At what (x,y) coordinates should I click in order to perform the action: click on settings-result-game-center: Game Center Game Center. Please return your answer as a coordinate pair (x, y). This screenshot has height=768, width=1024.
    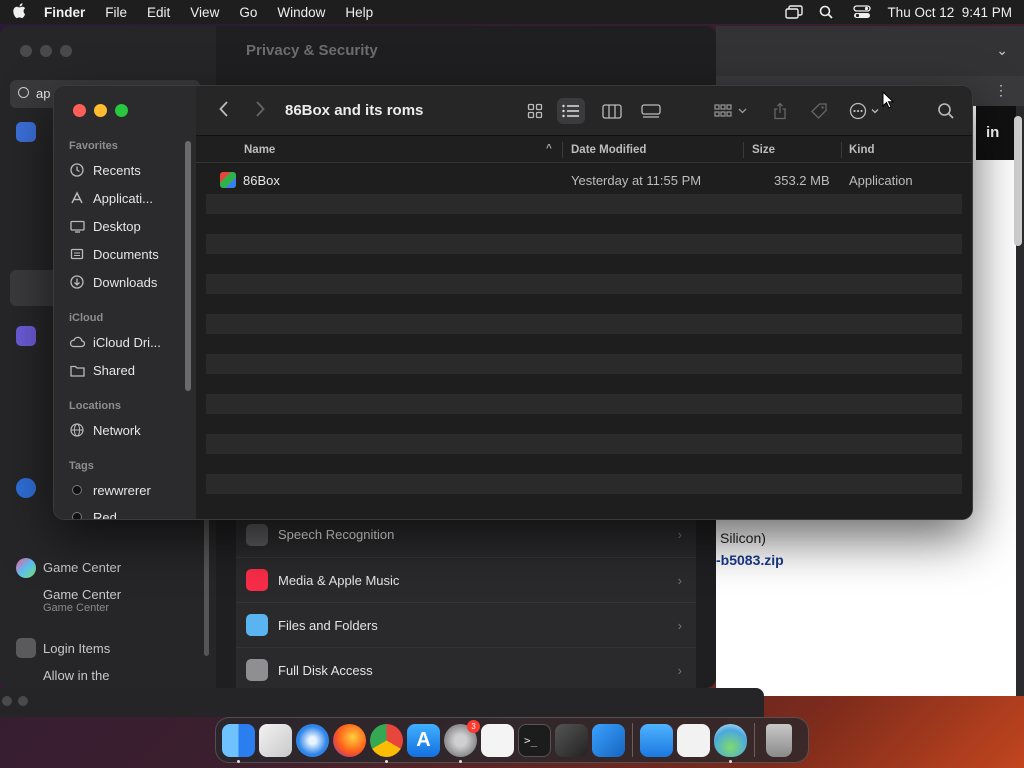
    Looking at the image, I should click on (82, 600).